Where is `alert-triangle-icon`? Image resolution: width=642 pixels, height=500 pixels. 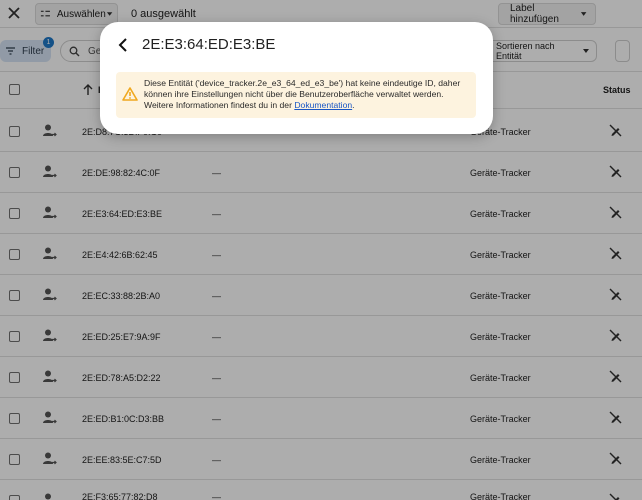
alert-triangle-icon is located at coordinates (130, 94).